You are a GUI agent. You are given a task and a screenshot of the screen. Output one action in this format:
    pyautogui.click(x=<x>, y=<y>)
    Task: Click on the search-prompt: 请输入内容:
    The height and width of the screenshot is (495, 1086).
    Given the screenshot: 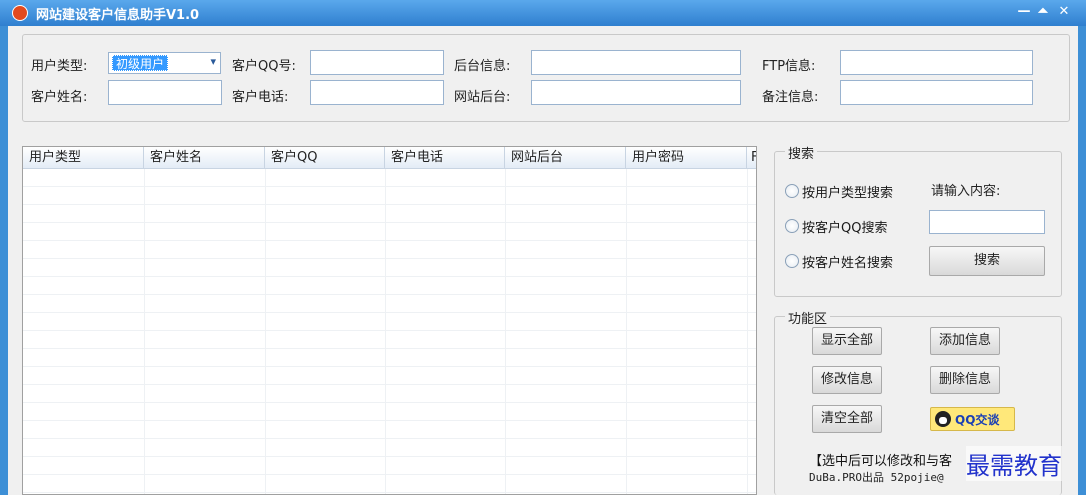 What is the action you would take?
    pyautogui.click(x=966, y=191)
    